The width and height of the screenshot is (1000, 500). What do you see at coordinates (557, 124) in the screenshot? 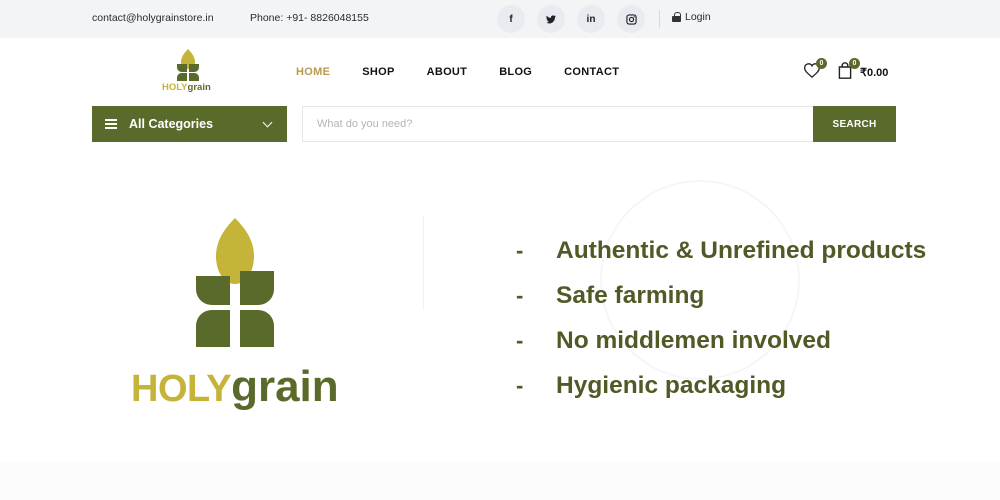
I see `search-input` at bounding box center [557, 124].